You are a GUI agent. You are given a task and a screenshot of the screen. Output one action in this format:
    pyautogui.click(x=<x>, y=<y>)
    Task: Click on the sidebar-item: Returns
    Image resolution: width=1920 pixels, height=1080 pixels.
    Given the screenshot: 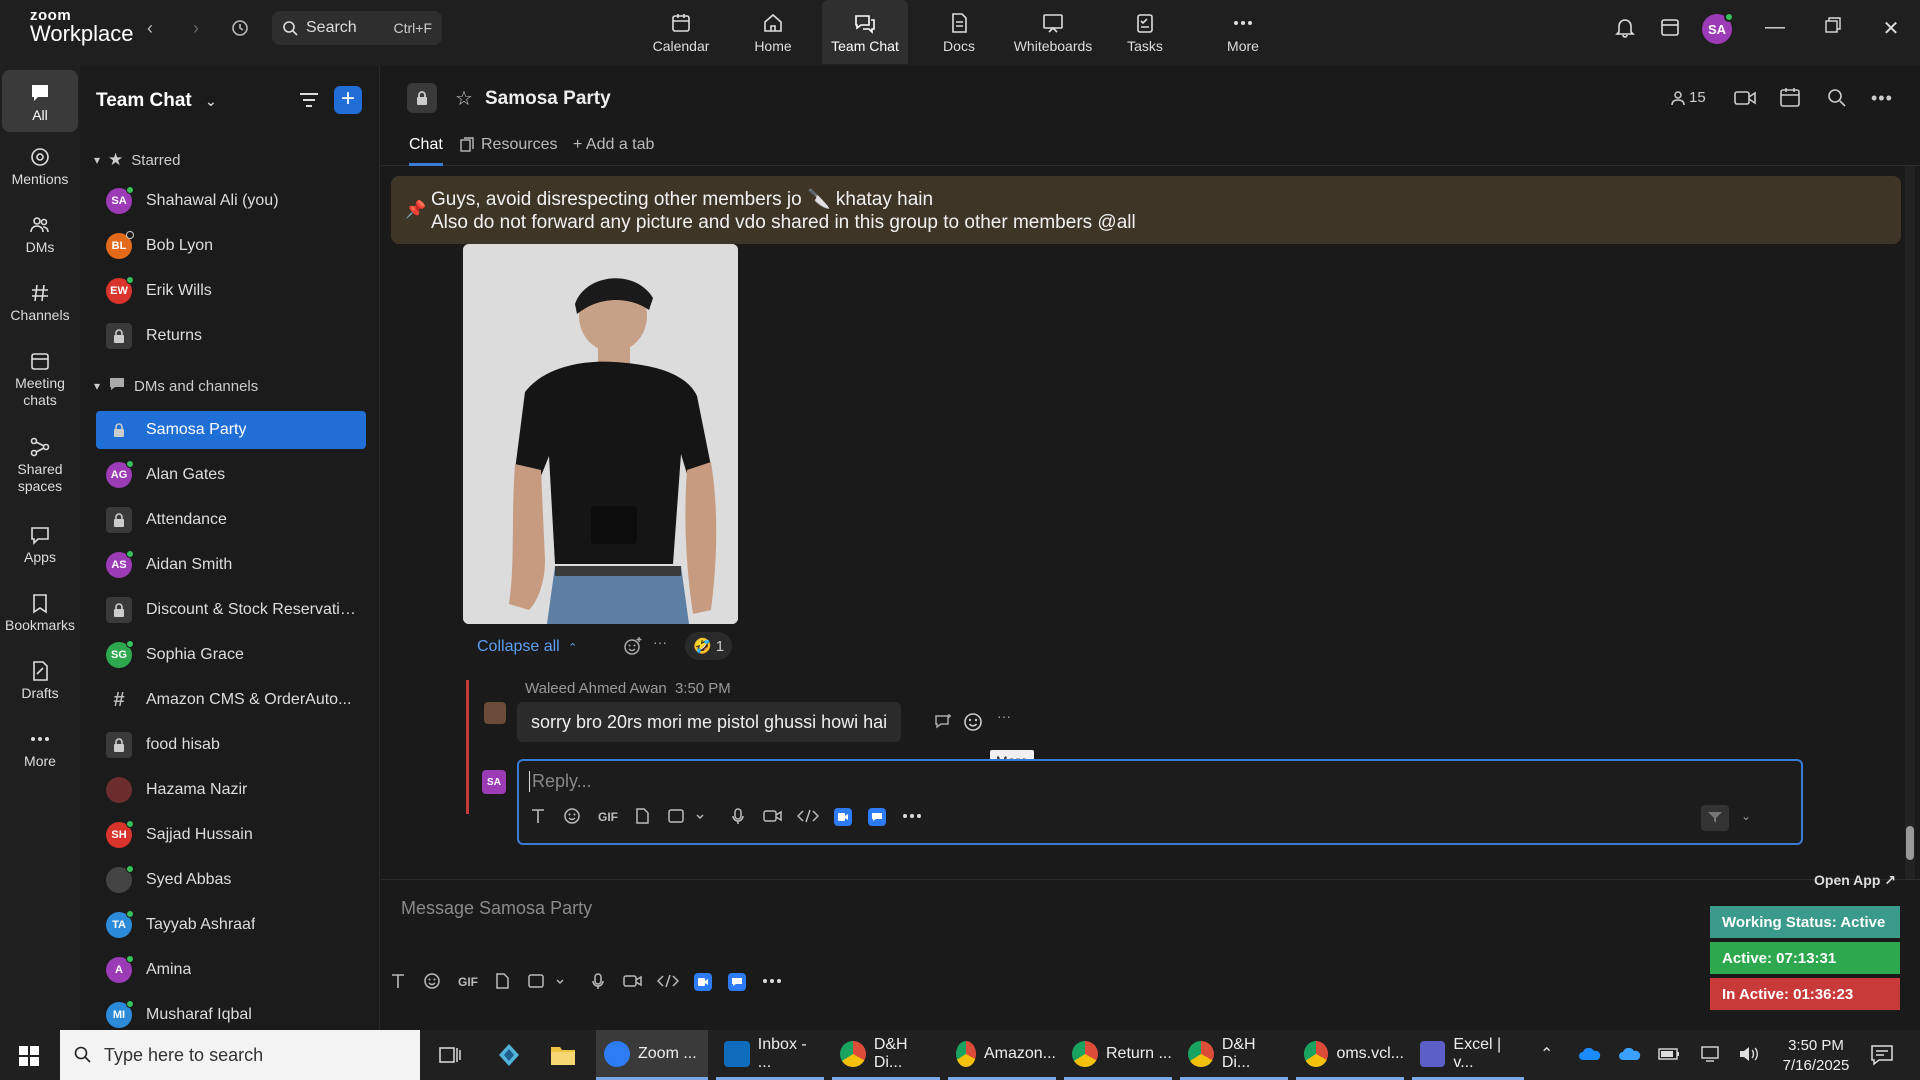 What is the action you would take?
    pyautogui.click(x=231, y=336)
    